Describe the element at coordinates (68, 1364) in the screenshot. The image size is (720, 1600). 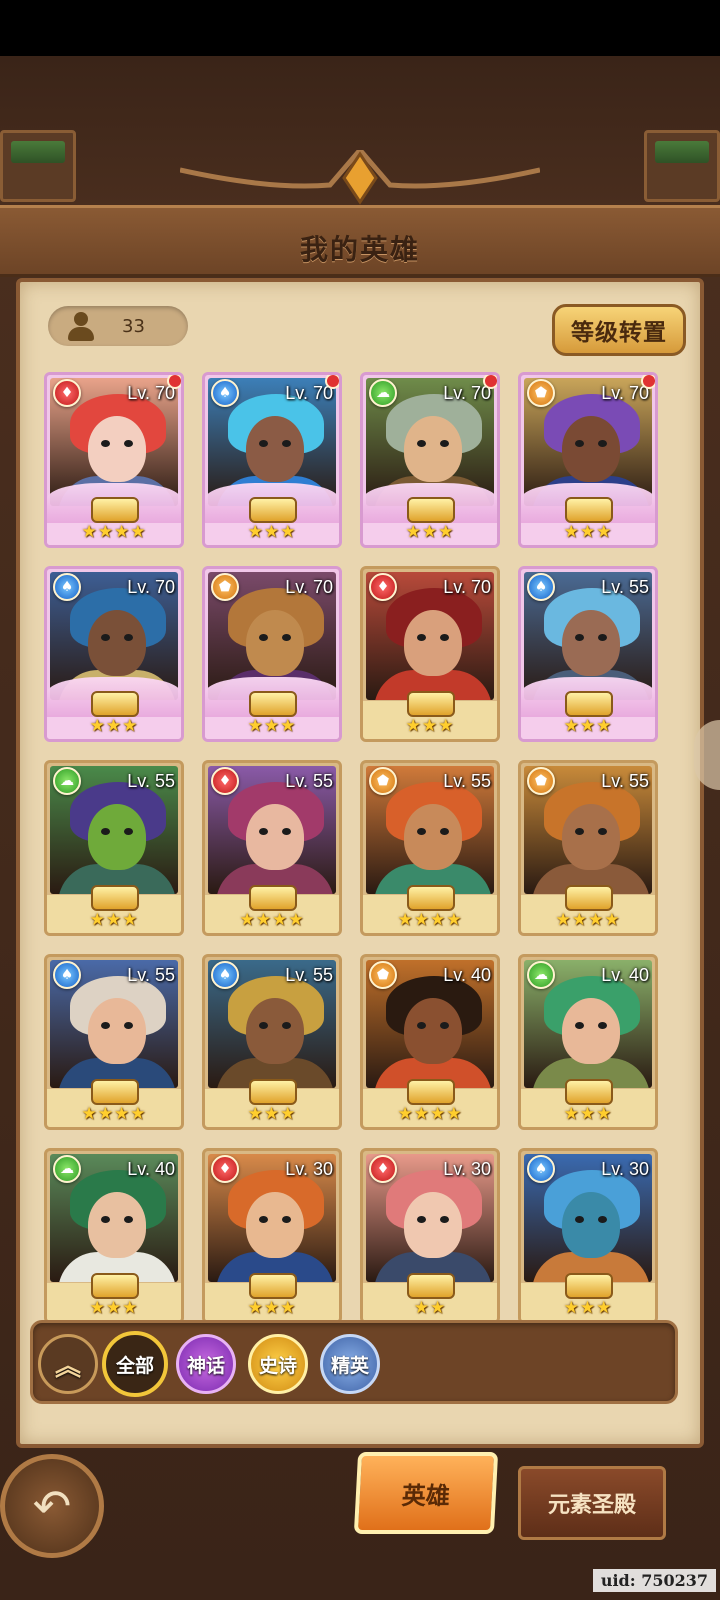
I see `collapse-filter-button: ︽` at that location.